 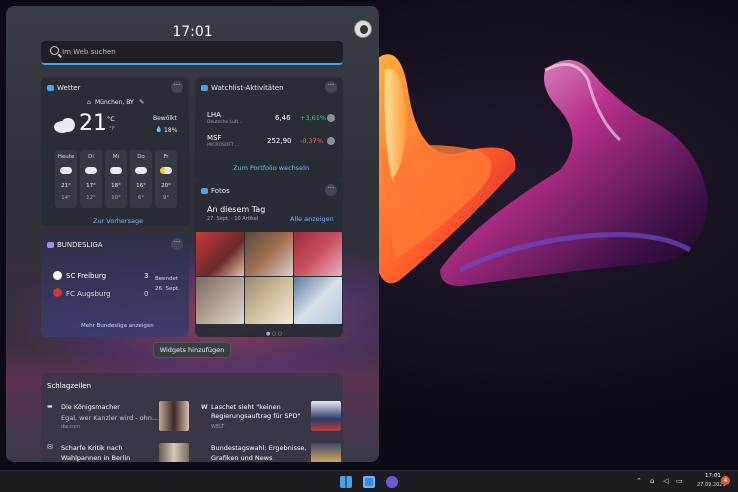 What do you see at coordinates (118, 221) in the screenshot?
I see `forecast-link: Zur Vorhersage` at bounding box center [118, 221].